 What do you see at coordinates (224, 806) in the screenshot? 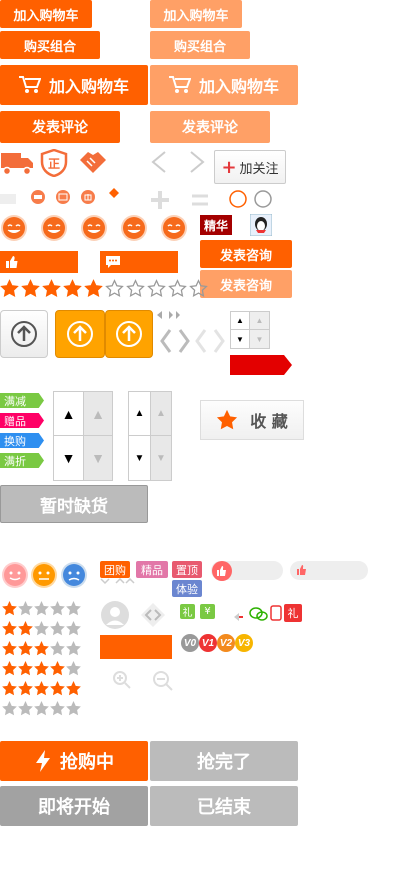
I see `ended-button: 已结束` at bounding box center [224, 806].